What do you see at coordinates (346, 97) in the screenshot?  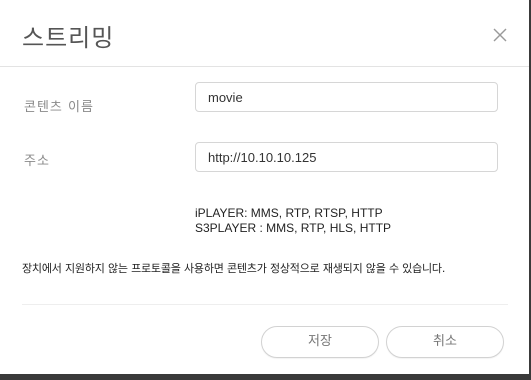 I see `content-name-input` at bounding box center [346, 97].